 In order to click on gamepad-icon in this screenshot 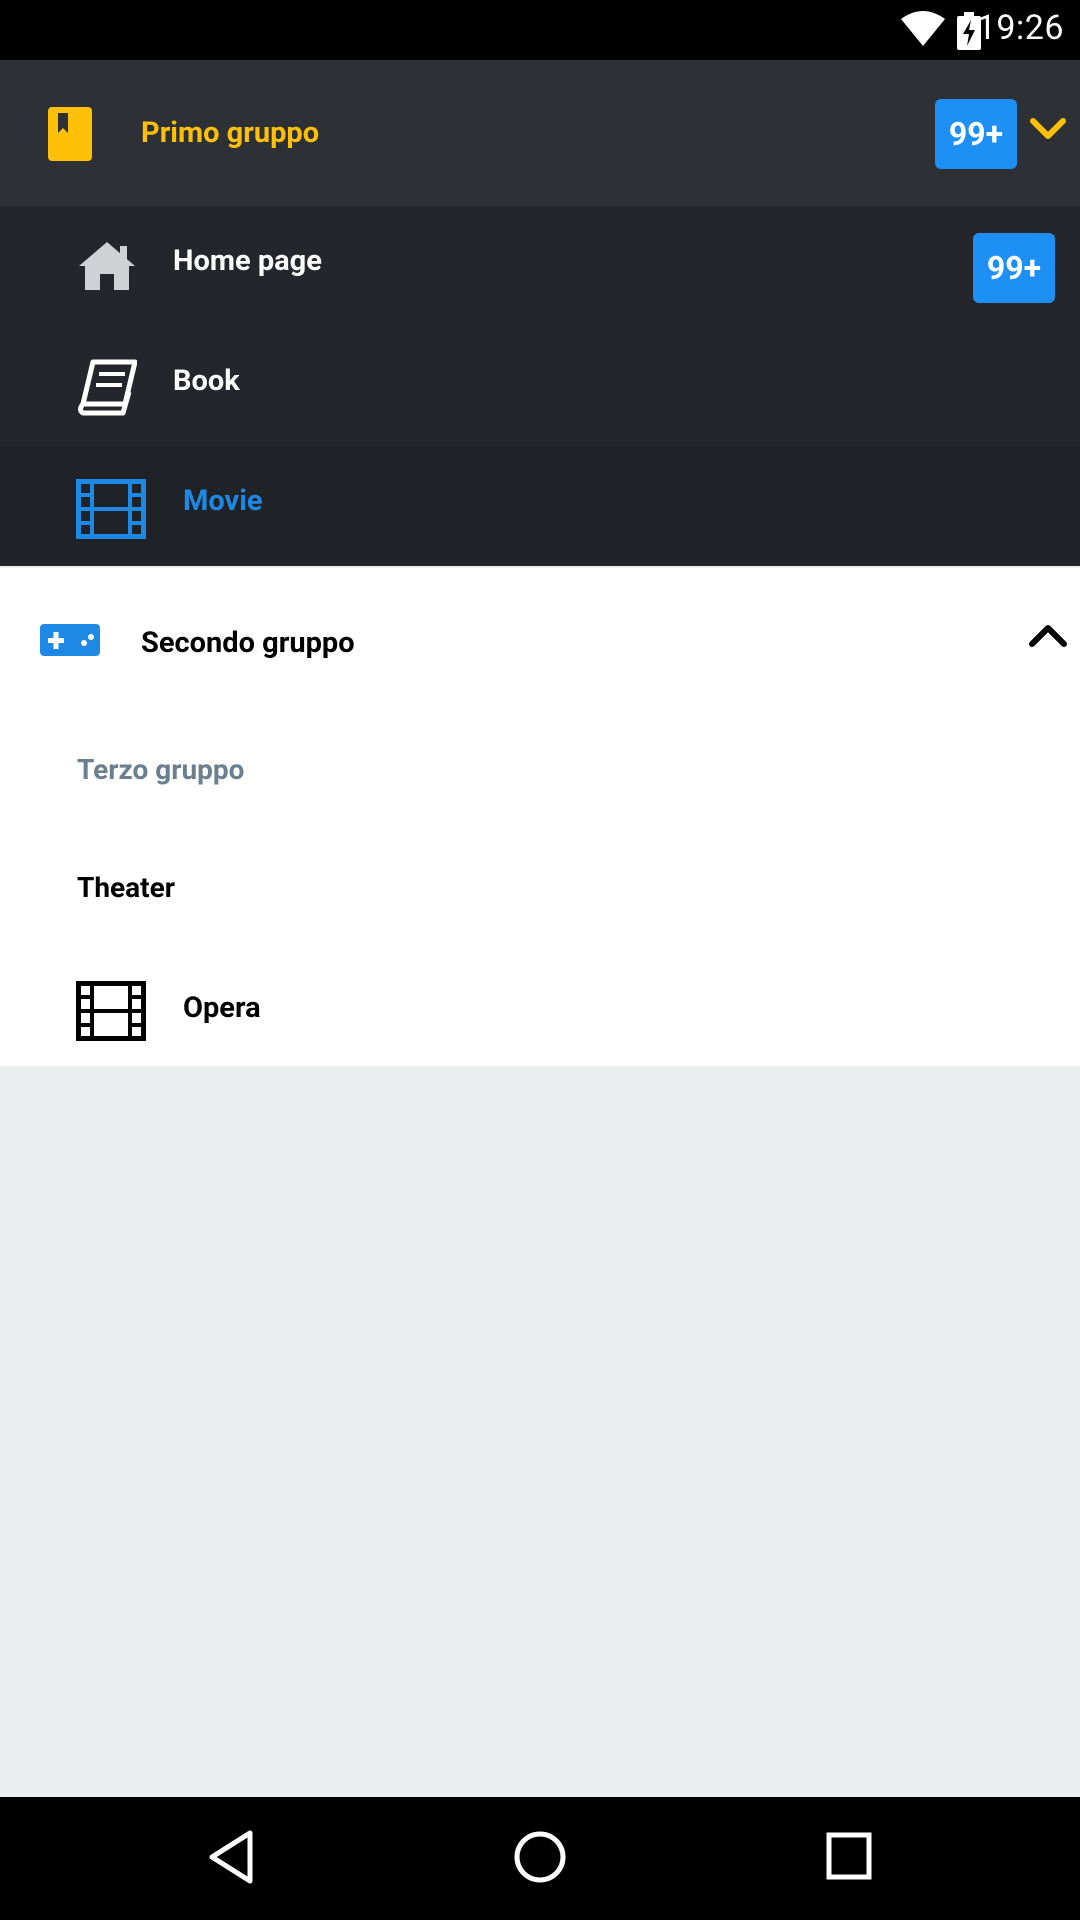, I will do `click(70, 640)`.